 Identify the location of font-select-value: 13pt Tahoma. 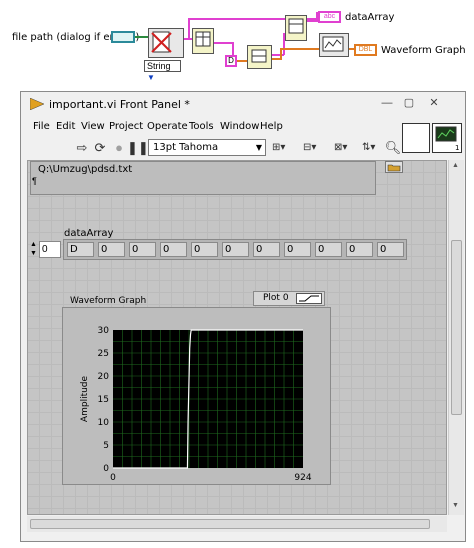
(186, 147).